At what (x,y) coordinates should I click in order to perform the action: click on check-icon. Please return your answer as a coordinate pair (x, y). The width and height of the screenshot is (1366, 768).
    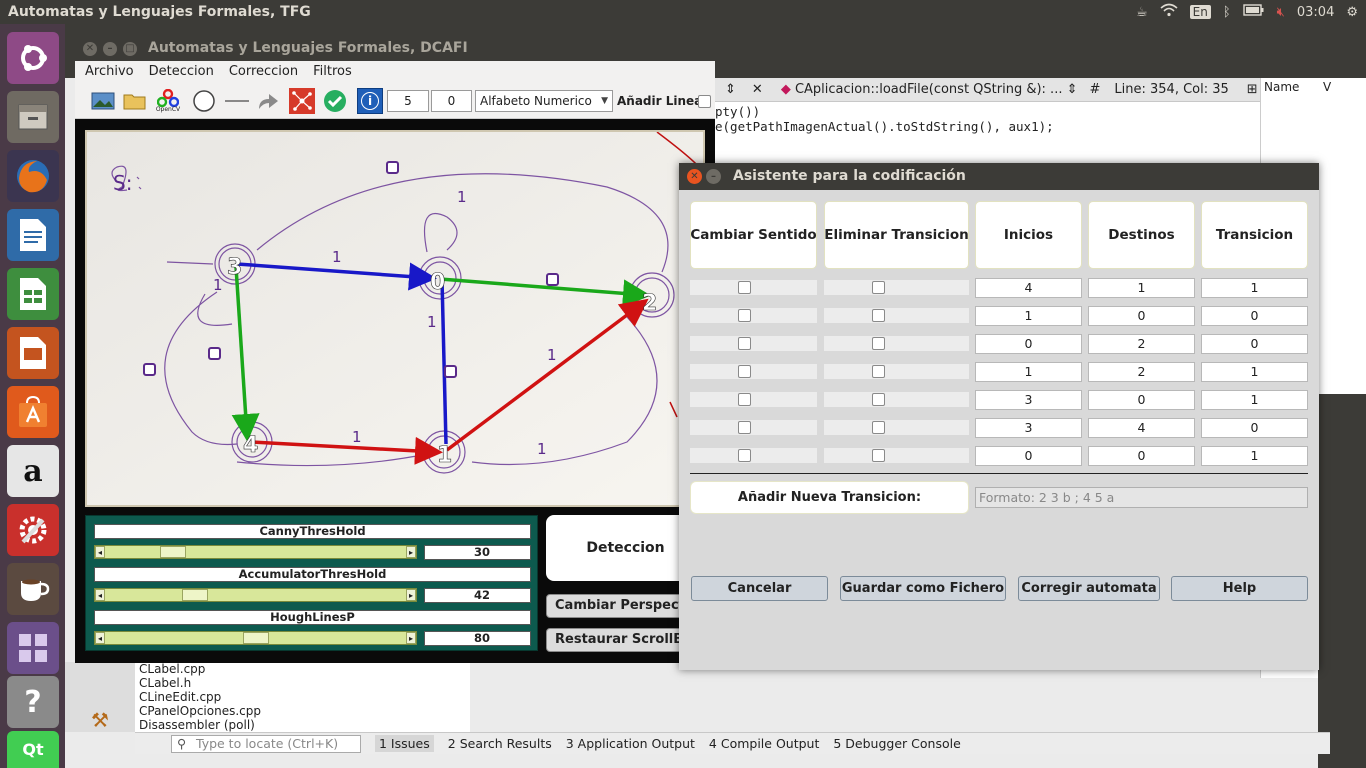
    Looking at the image, I should click on (335, 101).